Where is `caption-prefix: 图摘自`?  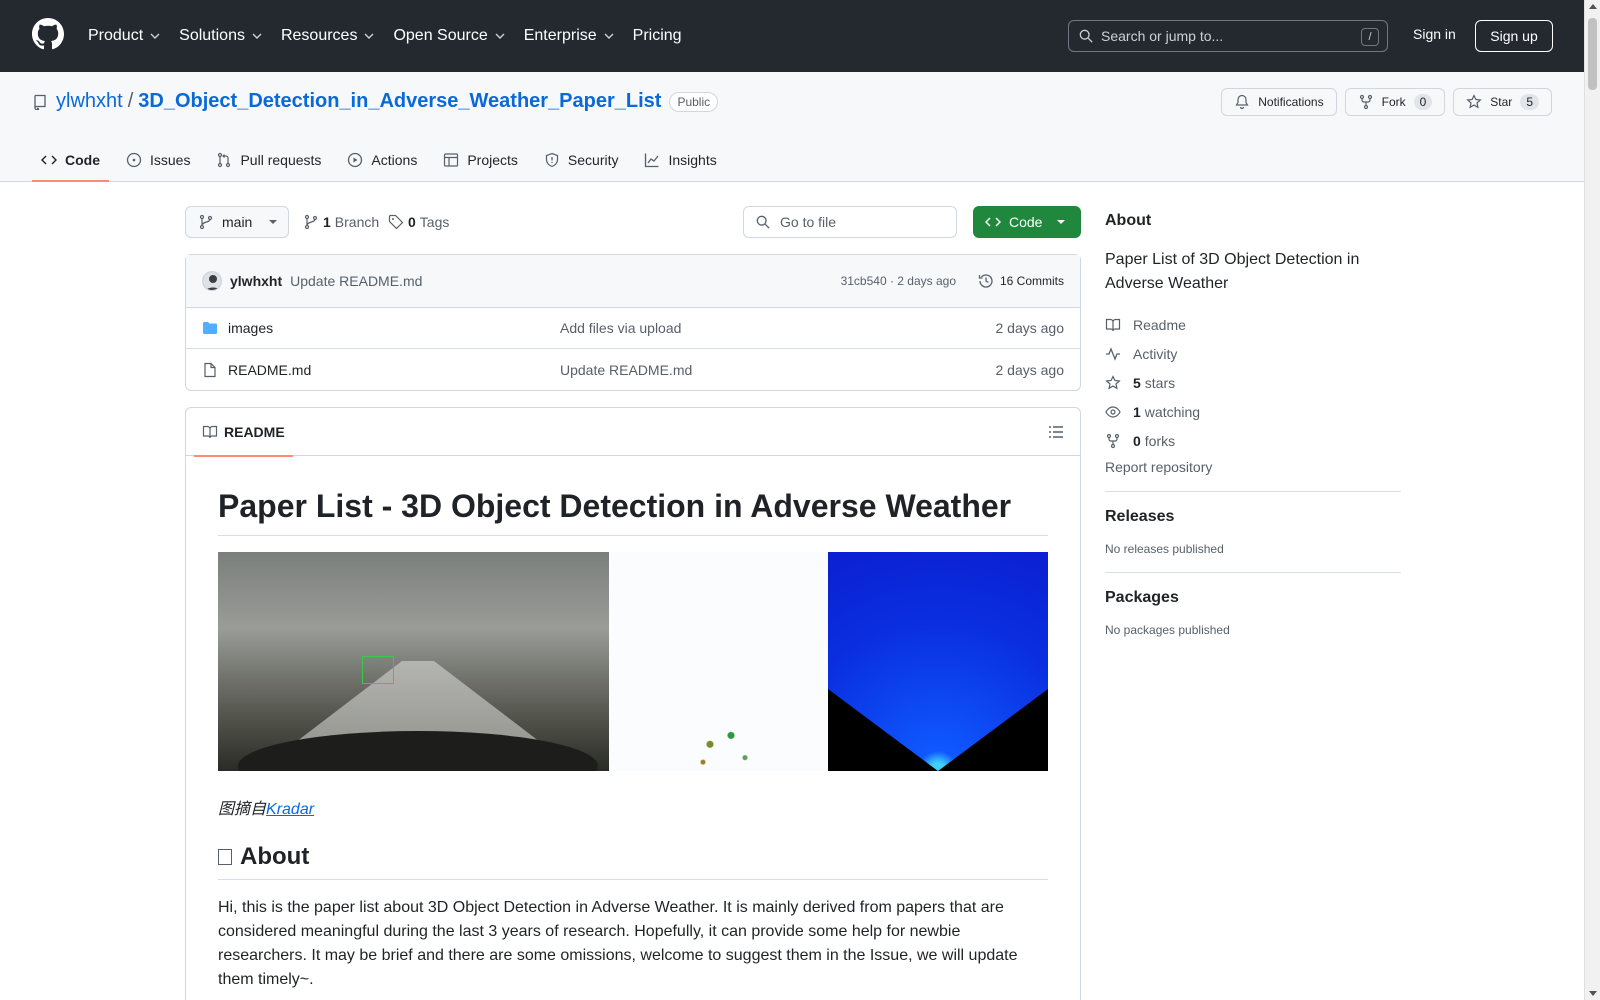 caption-prefix: 图摘自 is located at coordinates (242, 809).